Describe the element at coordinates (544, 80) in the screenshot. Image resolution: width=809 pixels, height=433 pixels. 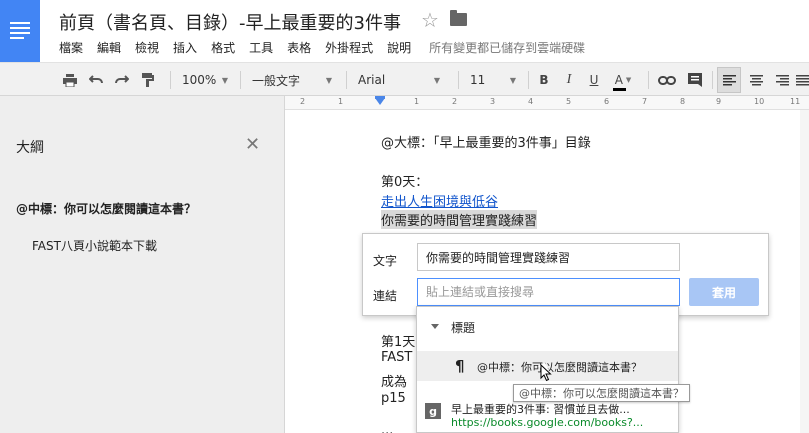
I see `bold-button: B` at that location.